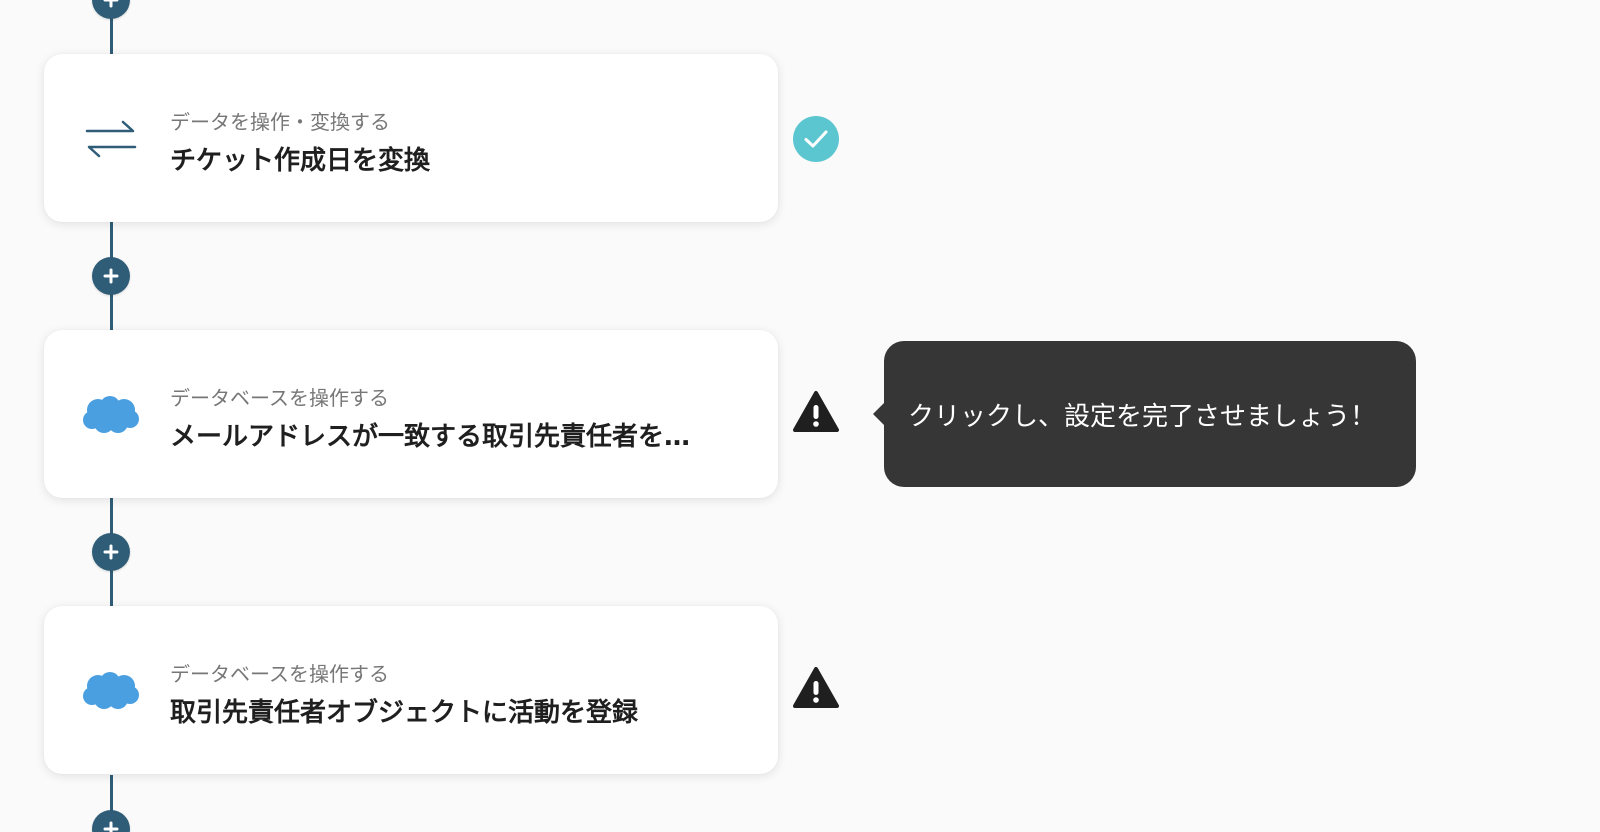 The width and height of the screenshot is (1600, 832). What do you see at coordinates (300, 161) in the screenshot?
I see `step-title: チケット作成日を変換` at bounding box center [300, 161].